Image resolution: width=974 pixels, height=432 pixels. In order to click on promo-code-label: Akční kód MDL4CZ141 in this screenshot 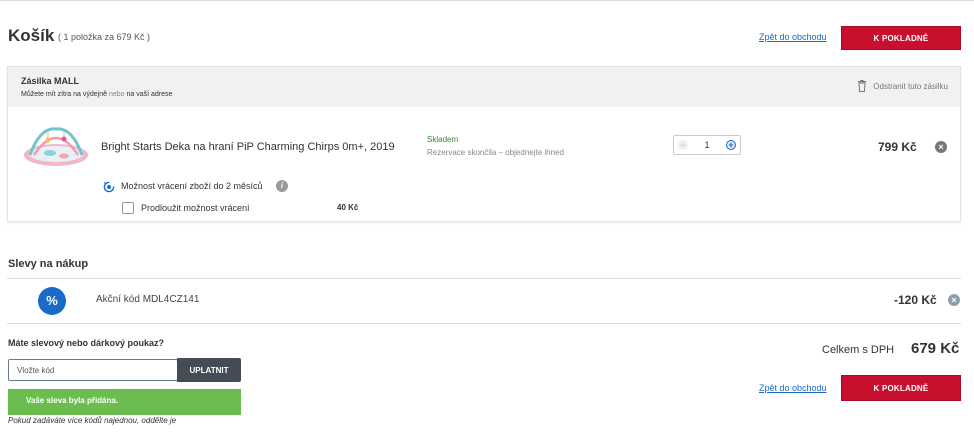, I will do `click(148, 299)`.